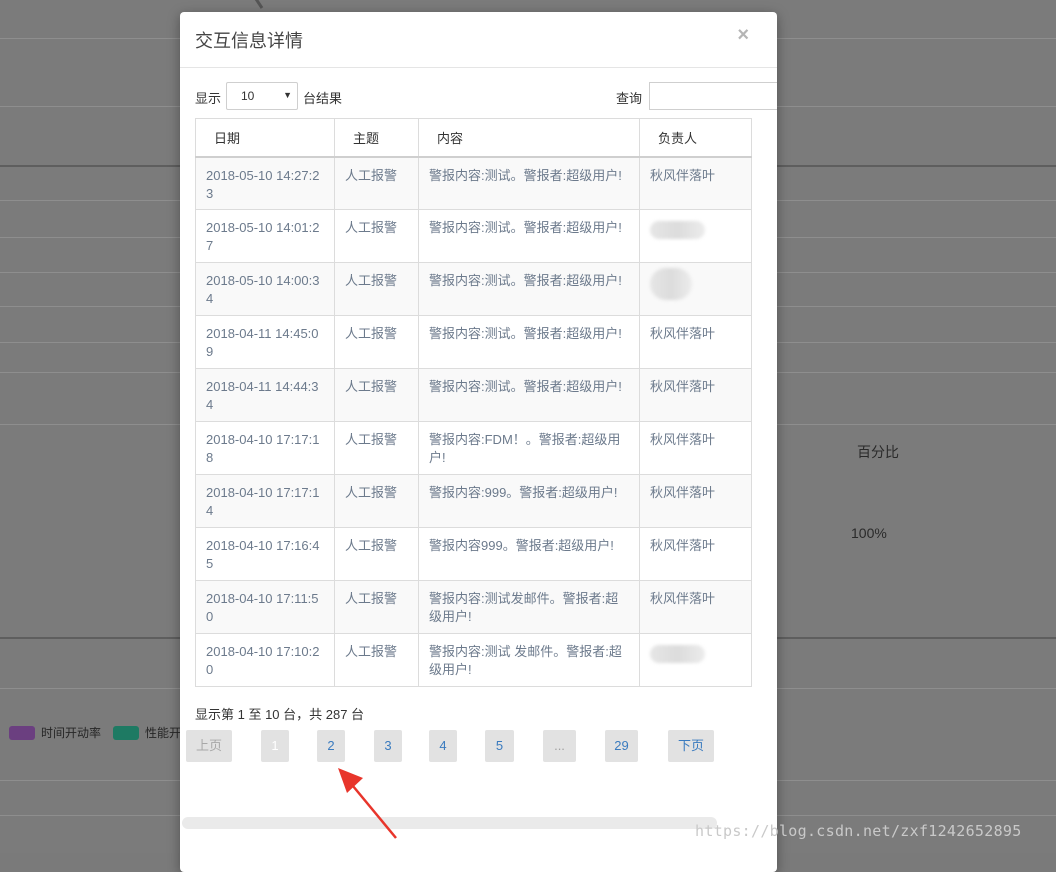 This screenshot has width=1056, height=872. Describe the element at coordinates (869, 533) in the screenshot. I see `percent-value: 100%` at that location.